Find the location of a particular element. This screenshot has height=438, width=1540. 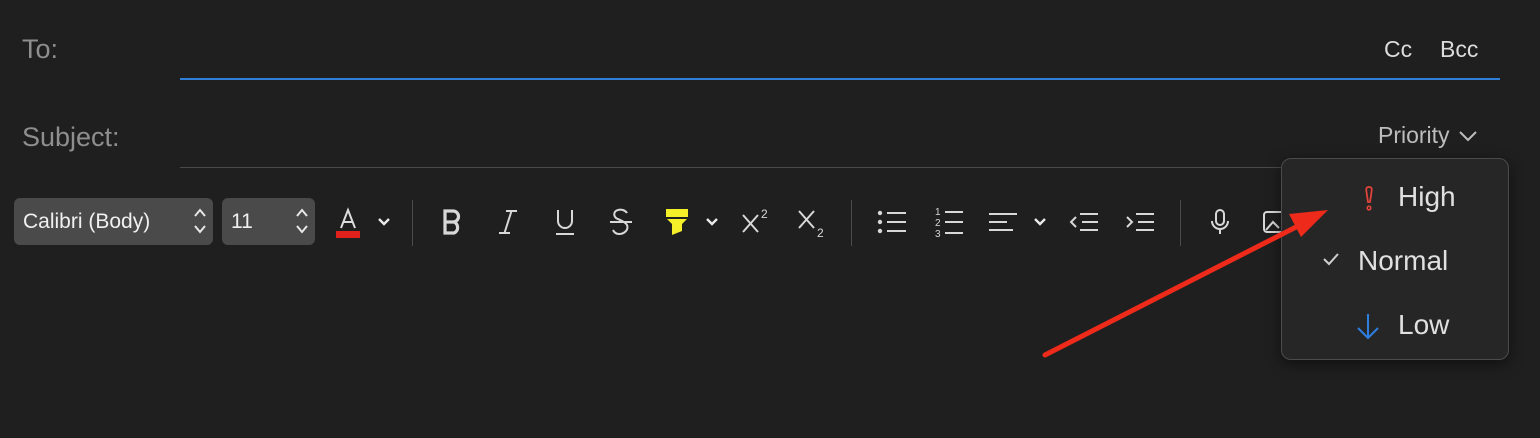

microphone-icon is located at coordinates (1220, 221).